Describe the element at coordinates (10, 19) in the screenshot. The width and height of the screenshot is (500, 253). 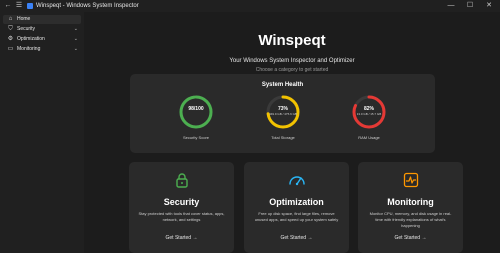
I see `home-icon: ⌂` at that location.